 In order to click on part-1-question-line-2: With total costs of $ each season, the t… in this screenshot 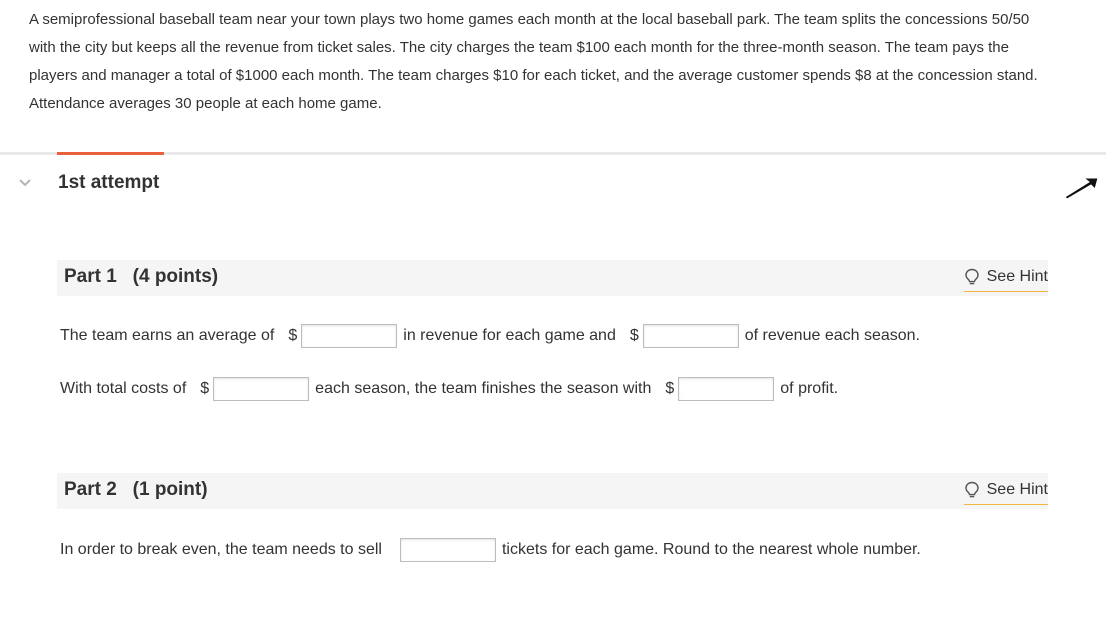, I will do `click(449, 389)`.